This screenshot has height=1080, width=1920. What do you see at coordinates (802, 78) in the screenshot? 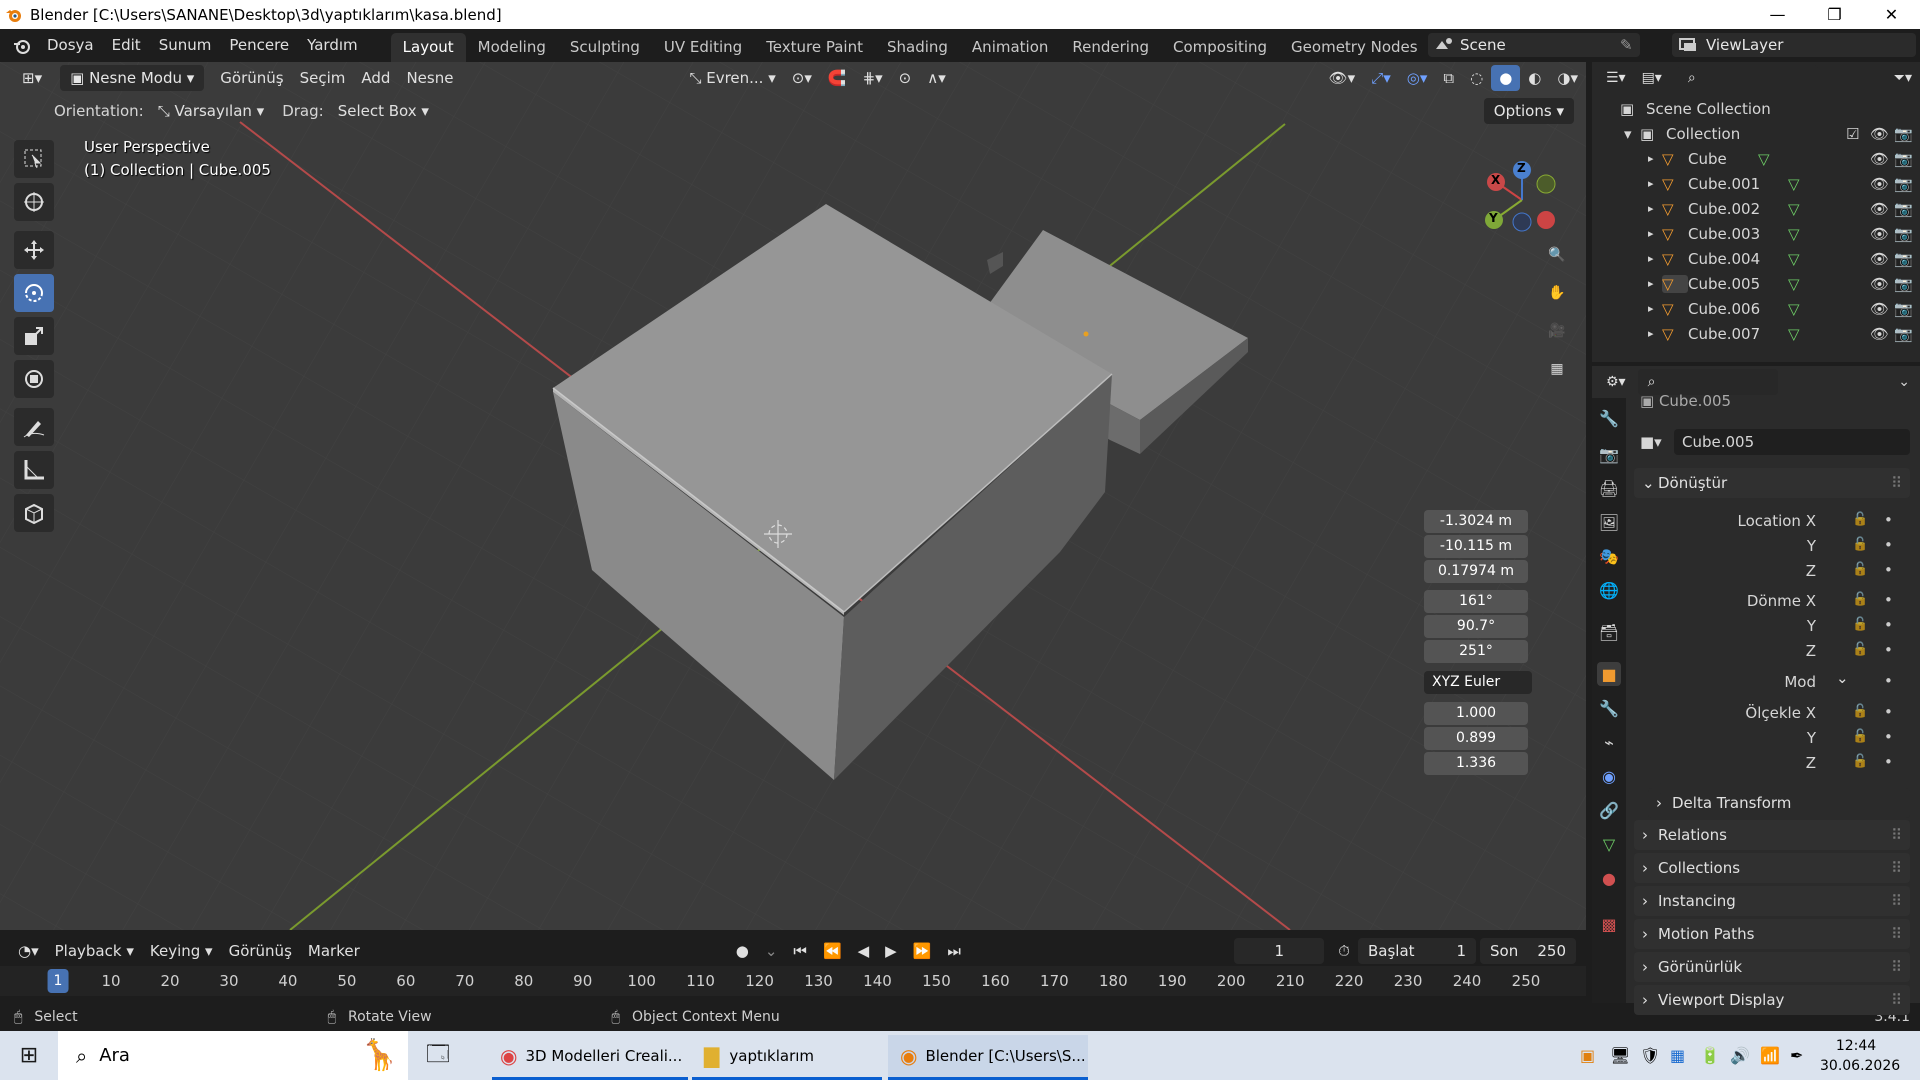
I see `pivot-point-icon: ⊙▾` at bounding box center [802, 78].